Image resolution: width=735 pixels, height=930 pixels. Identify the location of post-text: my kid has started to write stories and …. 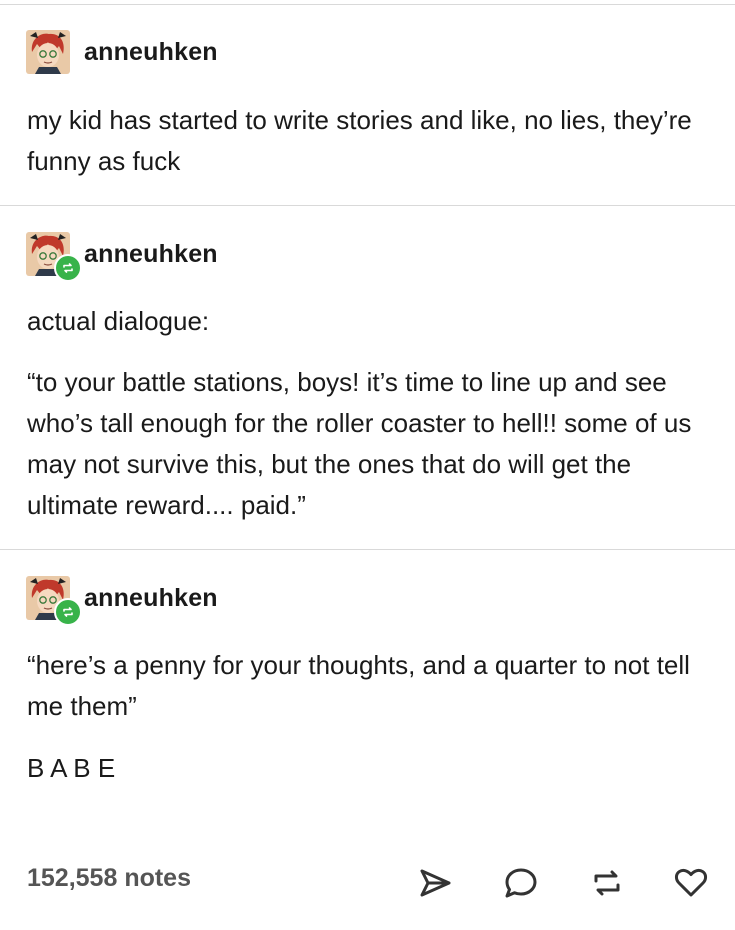
(359, 140).